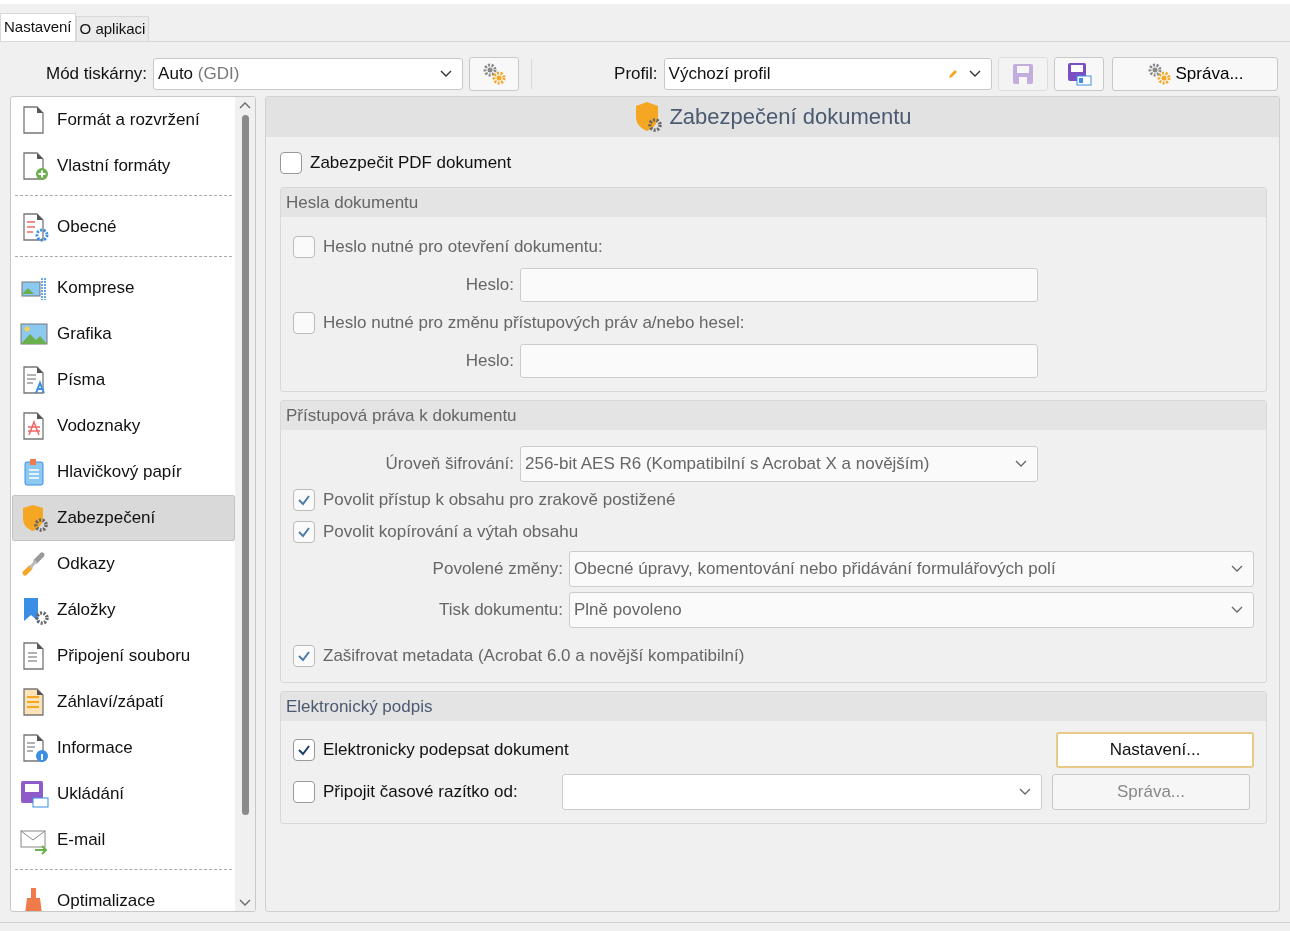  I want to click on sidebar-item: E-mail, so click(123, 840).